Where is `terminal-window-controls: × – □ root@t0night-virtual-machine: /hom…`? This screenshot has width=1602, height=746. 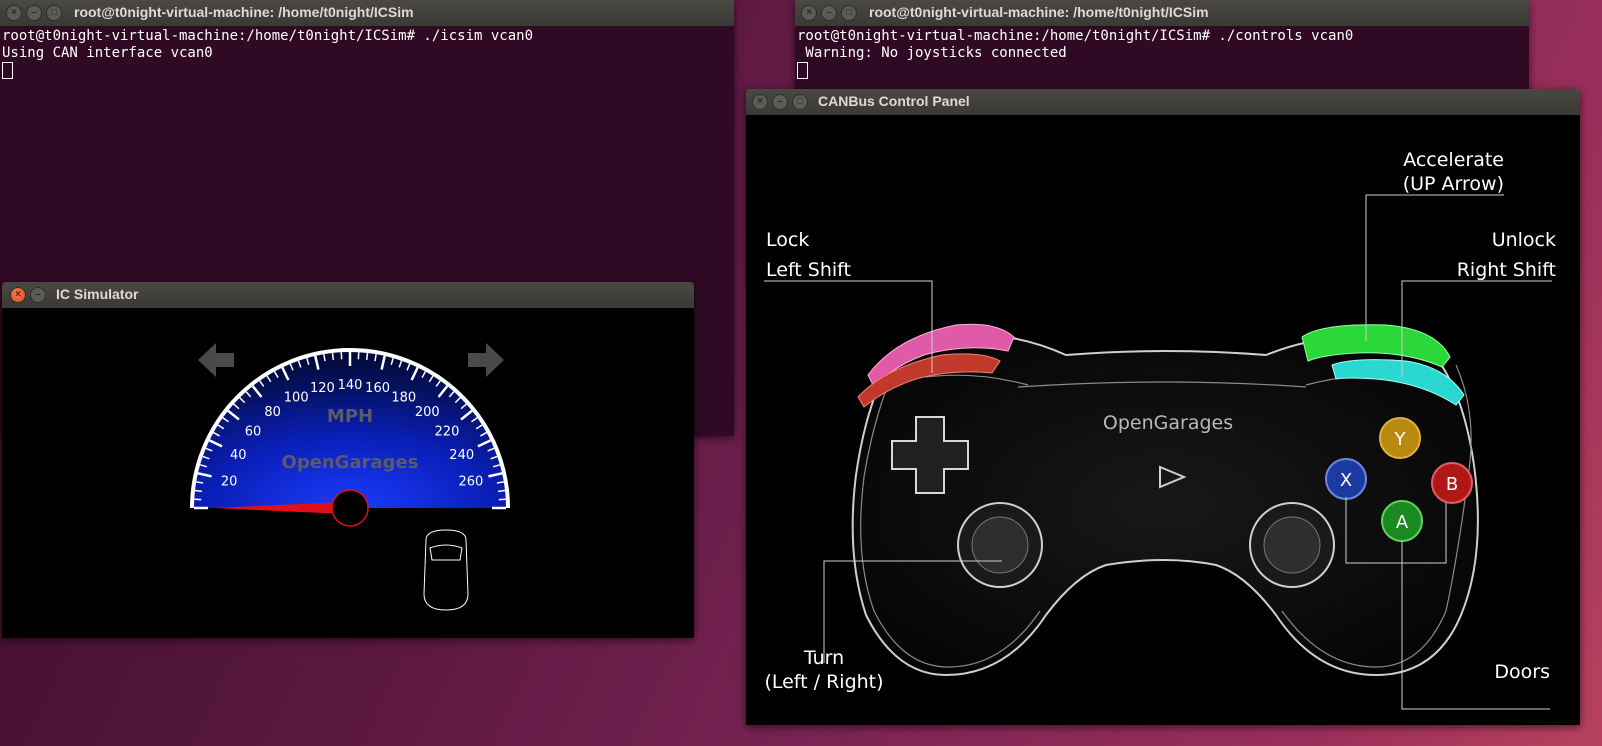 terminal-window-controls: × – □ root@t0night-virtual-machine: /hom… is located at coordinates (1162, 48).